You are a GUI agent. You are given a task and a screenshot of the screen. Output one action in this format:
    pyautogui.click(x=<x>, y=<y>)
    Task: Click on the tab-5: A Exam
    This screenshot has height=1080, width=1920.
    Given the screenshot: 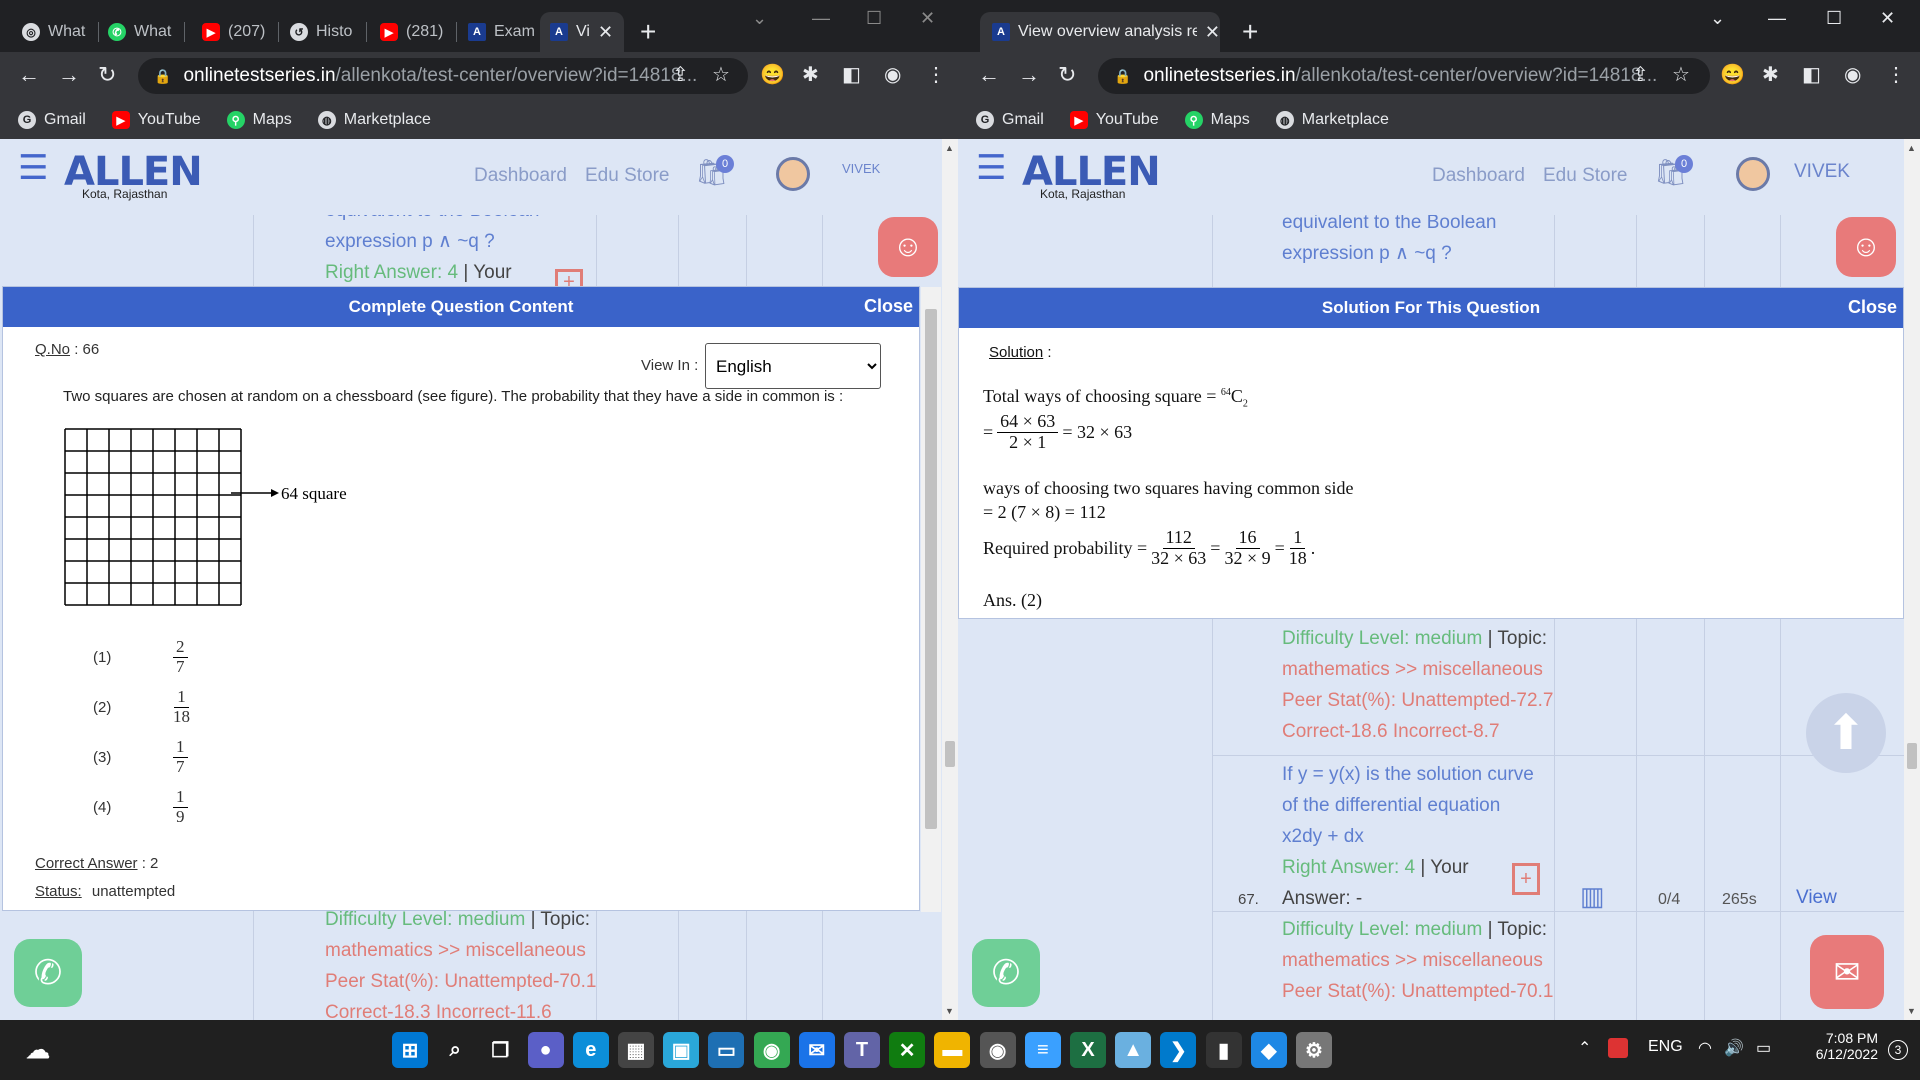 What is the action you would take?
    pyautogui.click(x=499, y=32)
    